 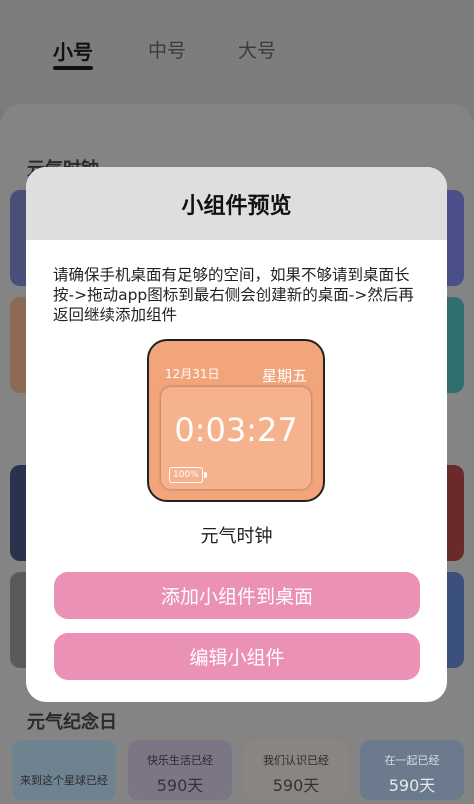 I want to click on anniversary-card: 我们认识已经 590天, so click(x=296, y=770).